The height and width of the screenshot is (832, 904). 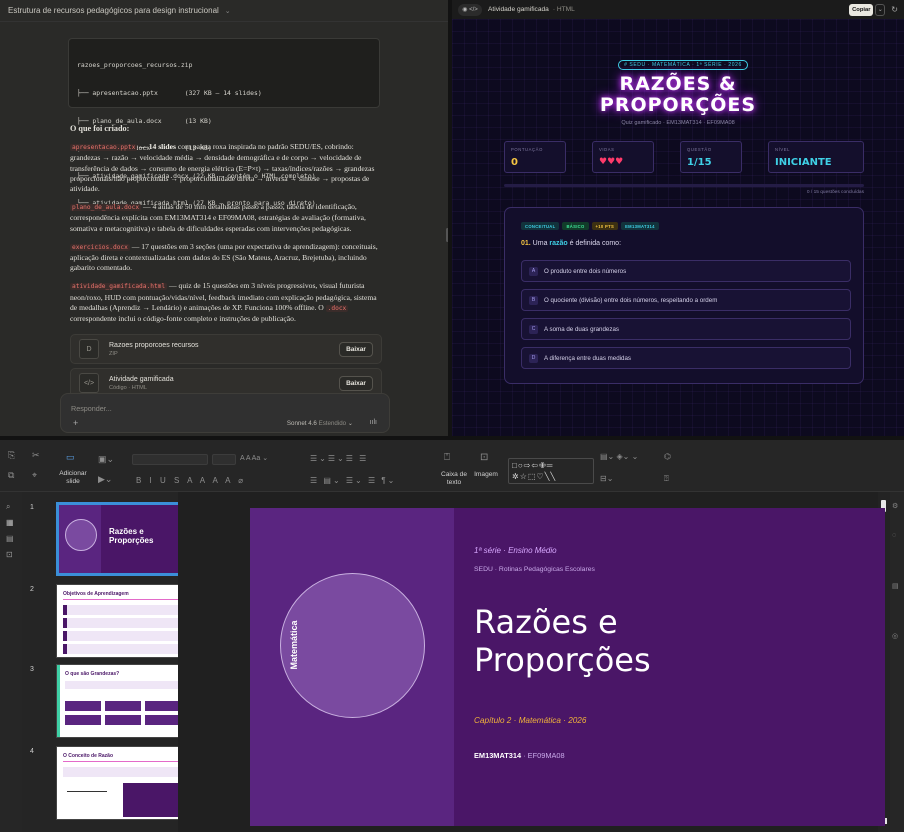 What do you see at coordinates (254, 458) in the screenshot?
I see `font-size-controls-icon: A A Aa ⌄` at bounding box center [254, 458].